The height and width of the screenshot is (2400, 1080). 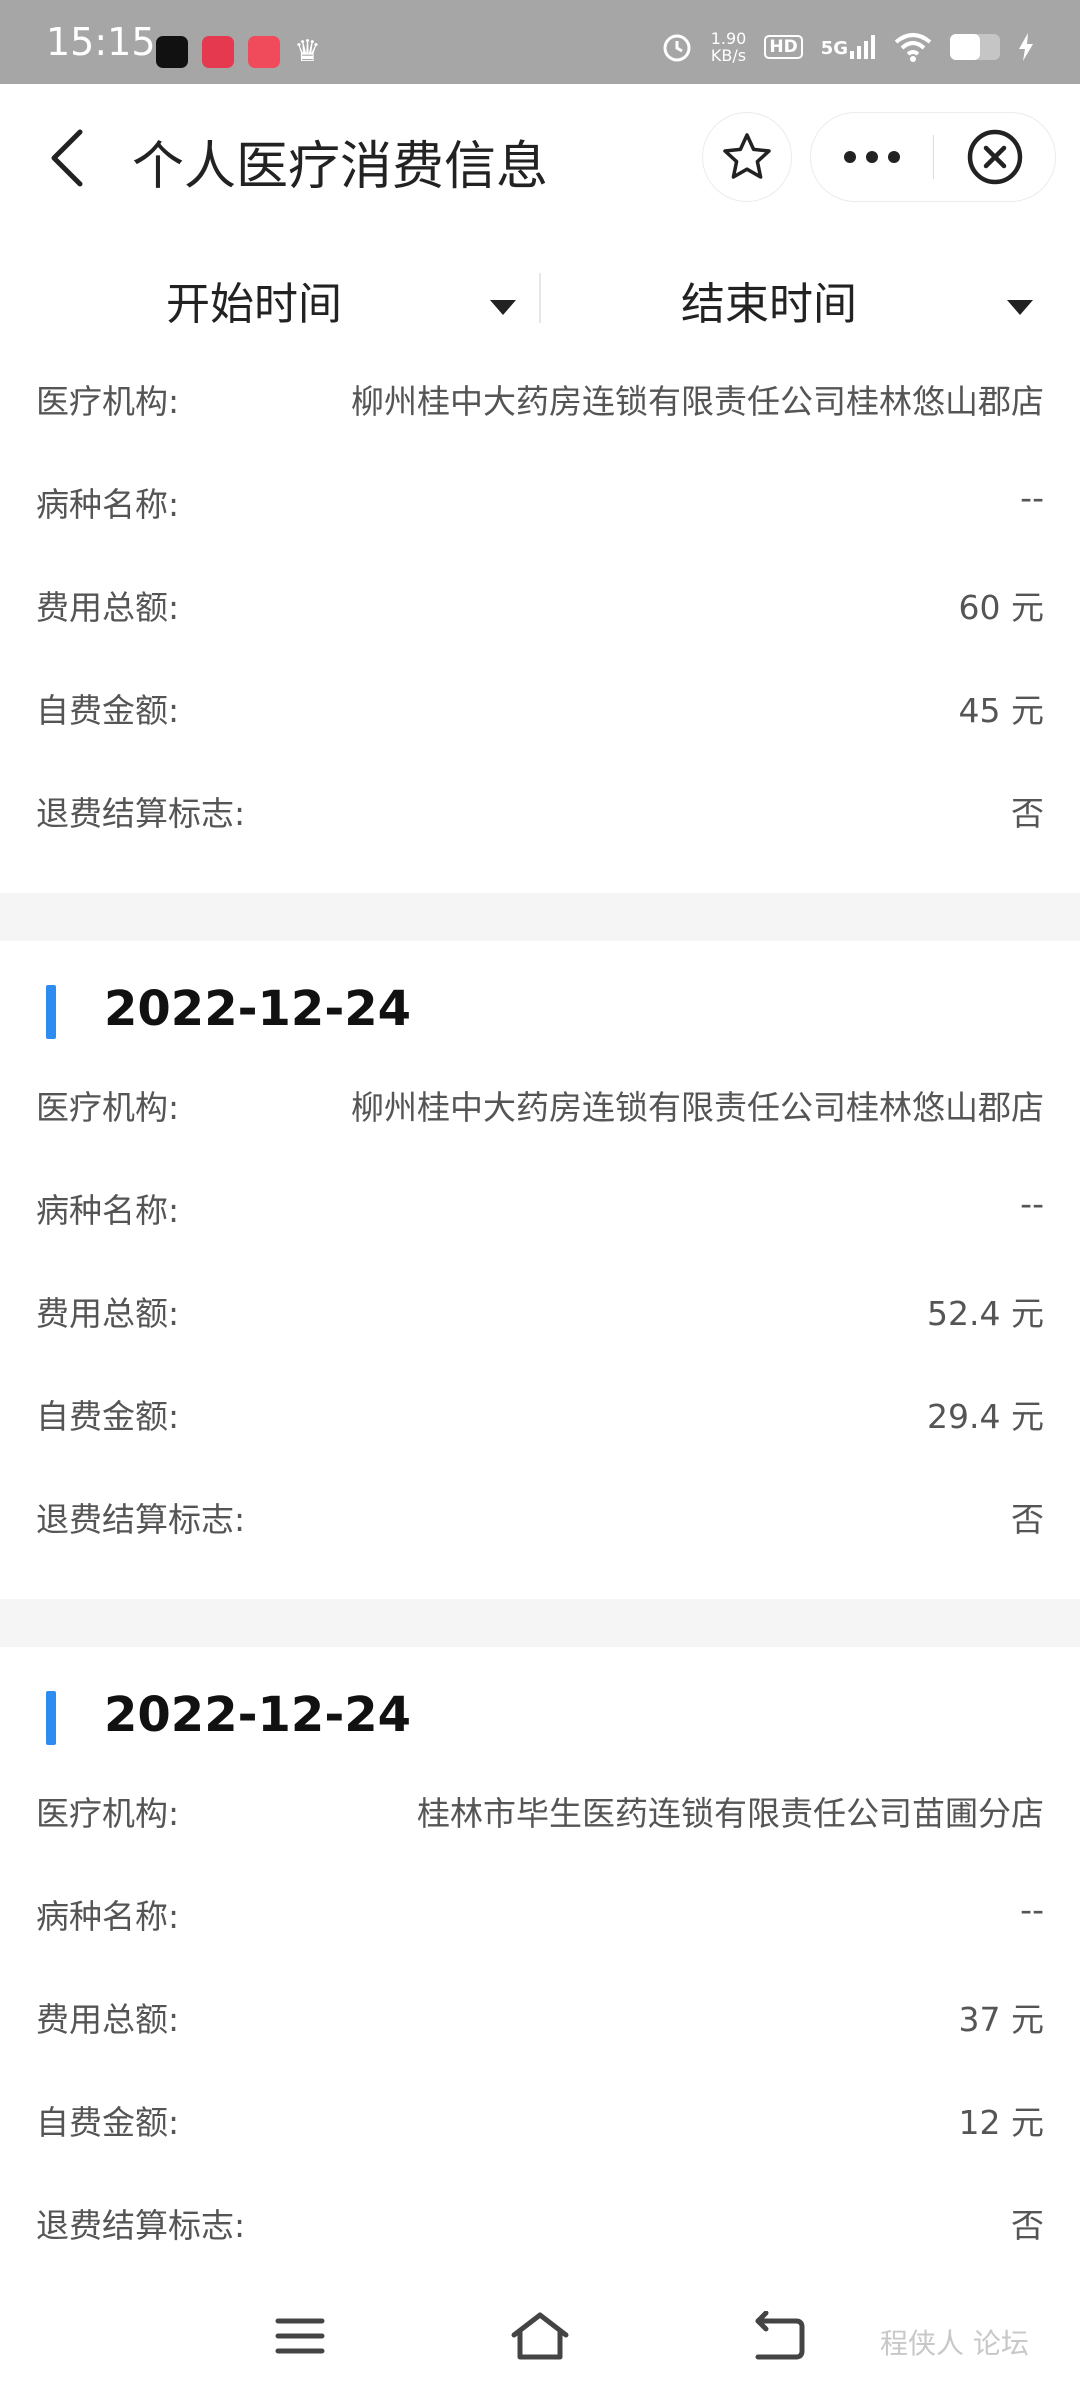 What do you see at coordinates (540, 42) in the screenshot?
I see `status-bar: 15:15 ♛ 1.90 KB/s HD 5G` at bounding box center [540, 42].